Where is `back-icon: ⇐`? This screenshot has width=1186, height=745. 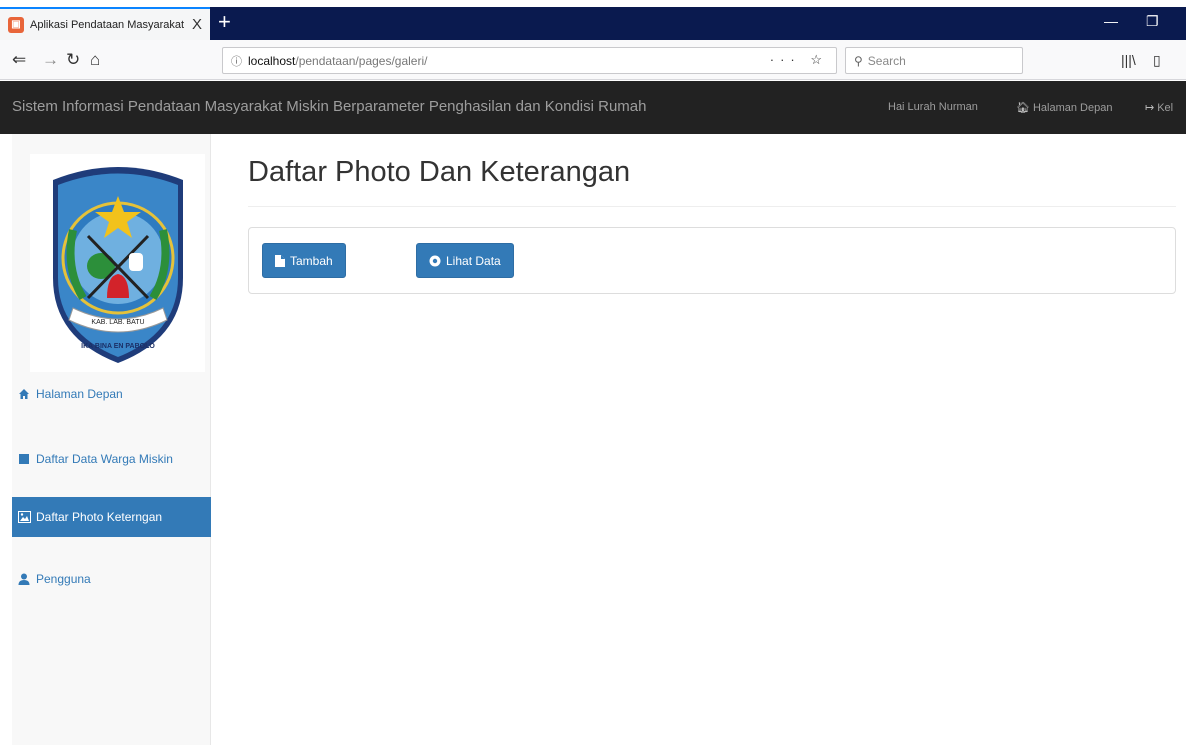 back-icon: ⇐ is located at coordinates (19, 60).